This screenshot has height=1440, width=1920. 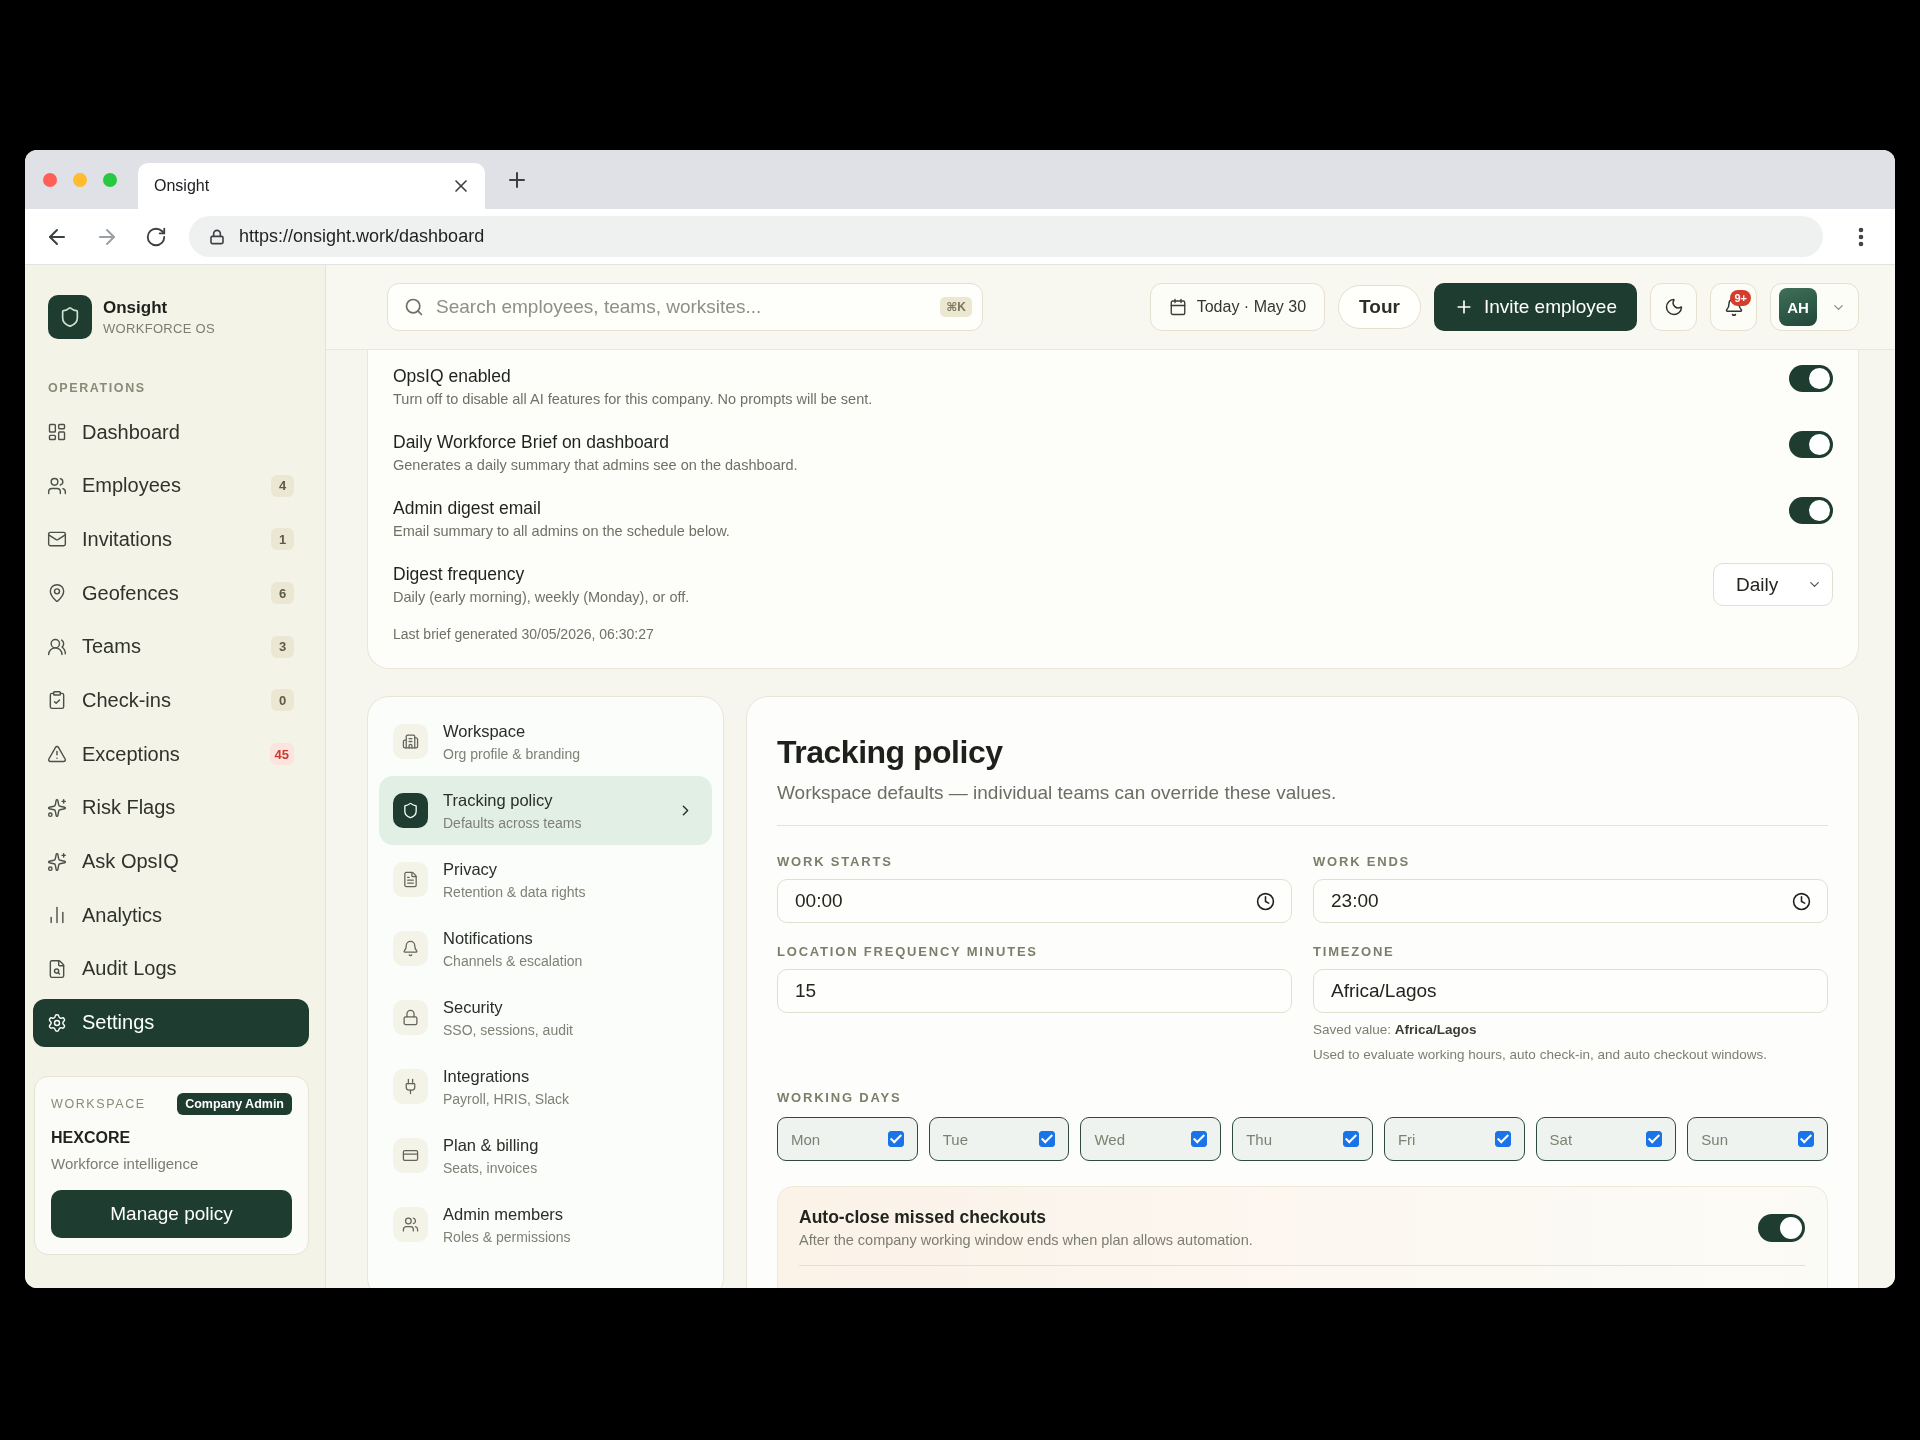 I want to click on field-label: WORK STARTS, so click(x=835, y=862).